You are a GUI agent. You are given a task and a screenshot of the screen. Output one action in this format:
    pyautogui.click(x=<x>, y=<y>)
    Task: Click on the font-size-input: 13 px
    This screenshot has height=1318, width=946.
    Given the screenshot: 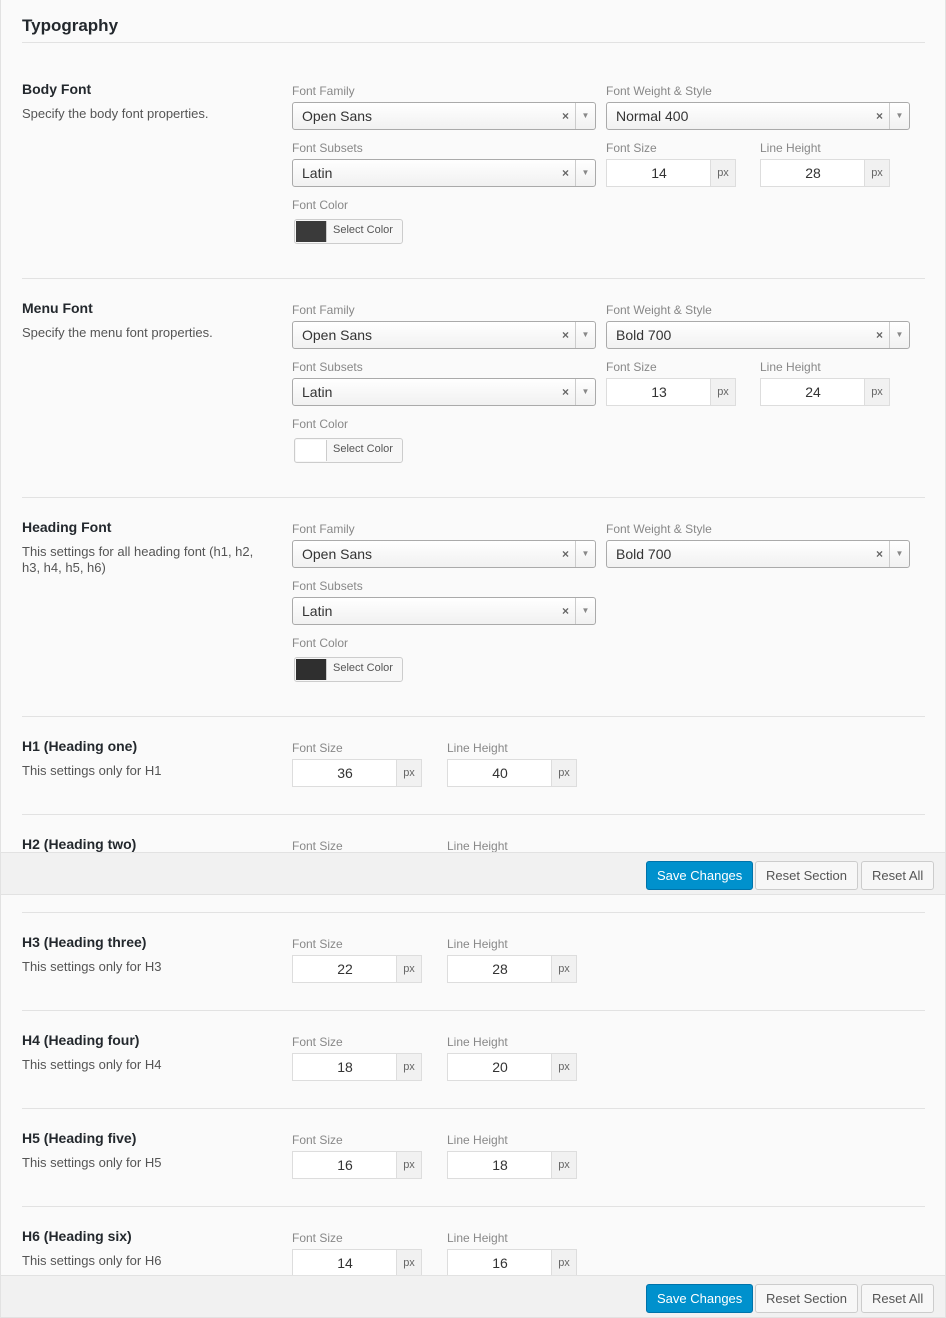 What is the action you would take?
    pyautogui.click(x=671, y=392)
    